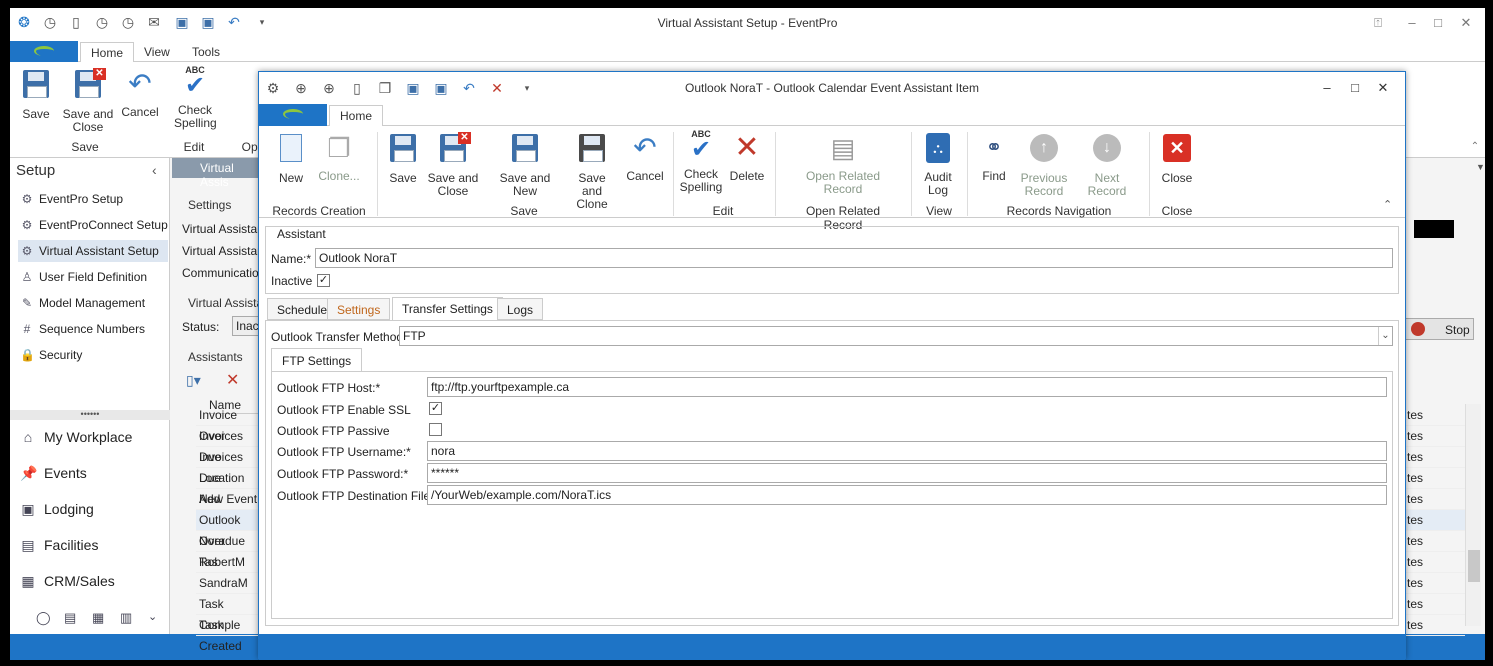 This screenshot has height=666, width=1493. What do you see at coordinates (67, 581) in the screenshot?
I see `nav-crm-sales: ▦ CRM/Sales` at bounding box center [67, 581].